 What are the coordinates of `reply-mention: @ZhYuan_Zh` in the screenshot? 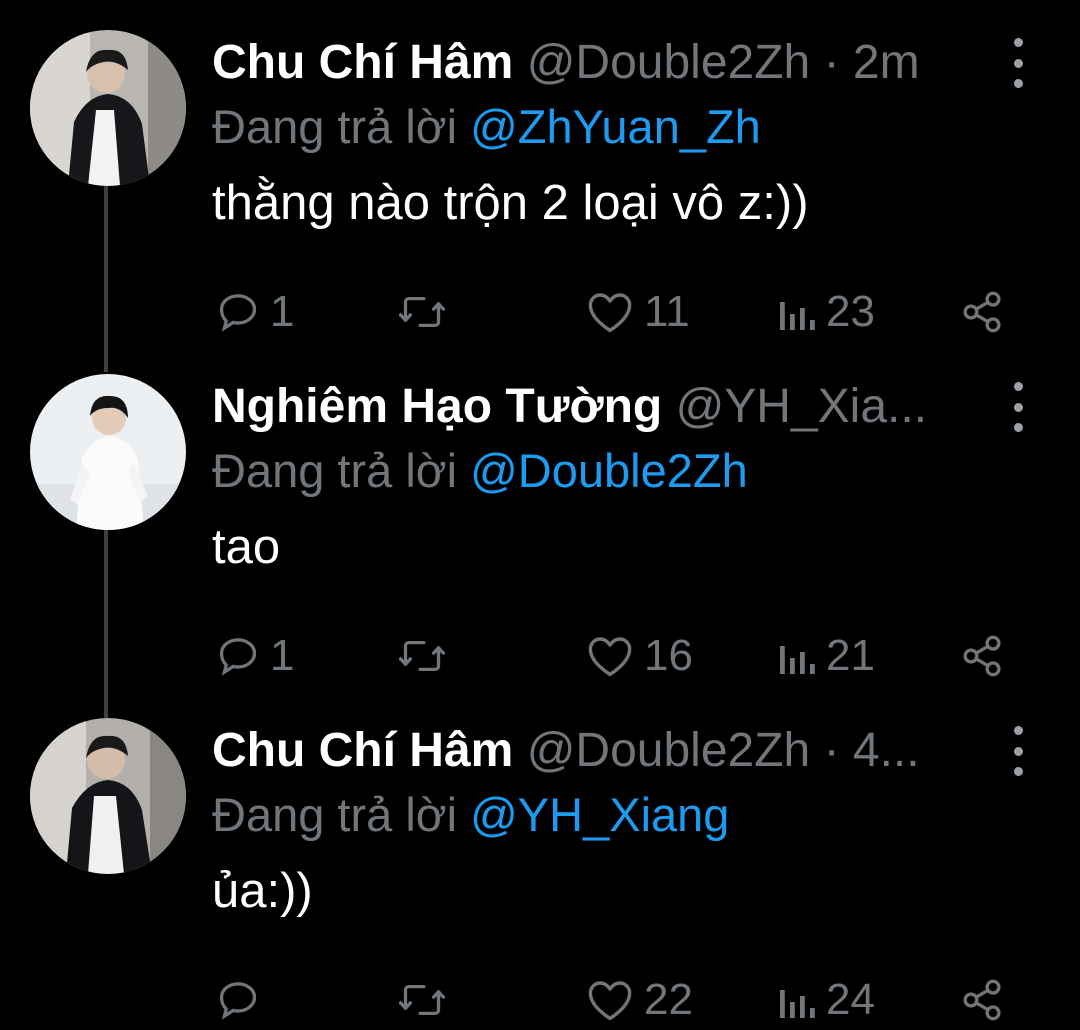 It's located at (615, 126).